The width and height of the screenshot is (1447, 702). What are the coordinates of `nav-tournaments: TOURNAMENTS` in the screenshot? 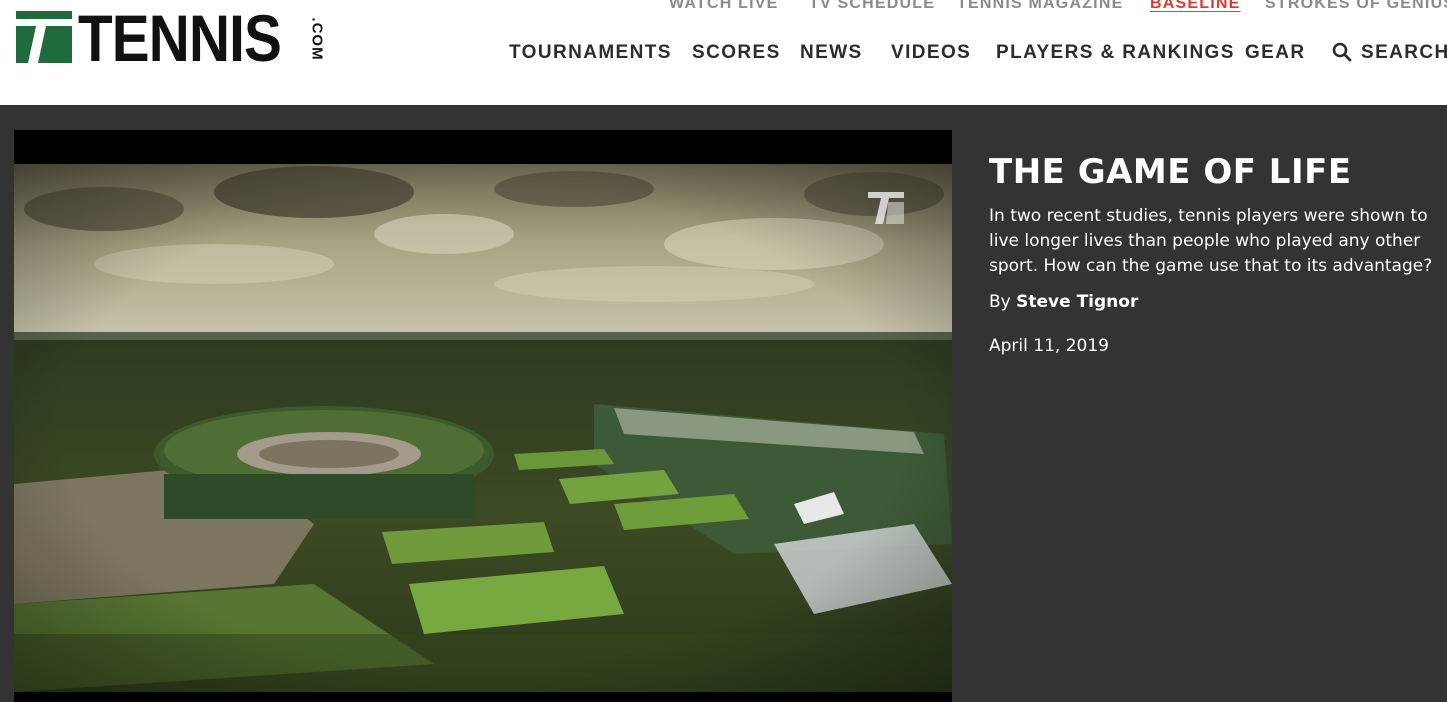 It's located at (590, 53).